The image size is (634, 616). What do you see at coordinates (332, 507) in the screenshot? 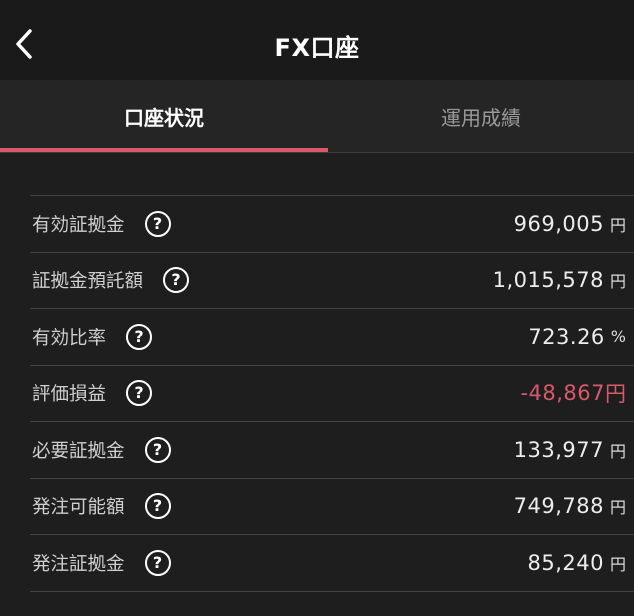
I see `list-item: 発注可能額 ? 749,788 円` at bounding box center [332, 507].